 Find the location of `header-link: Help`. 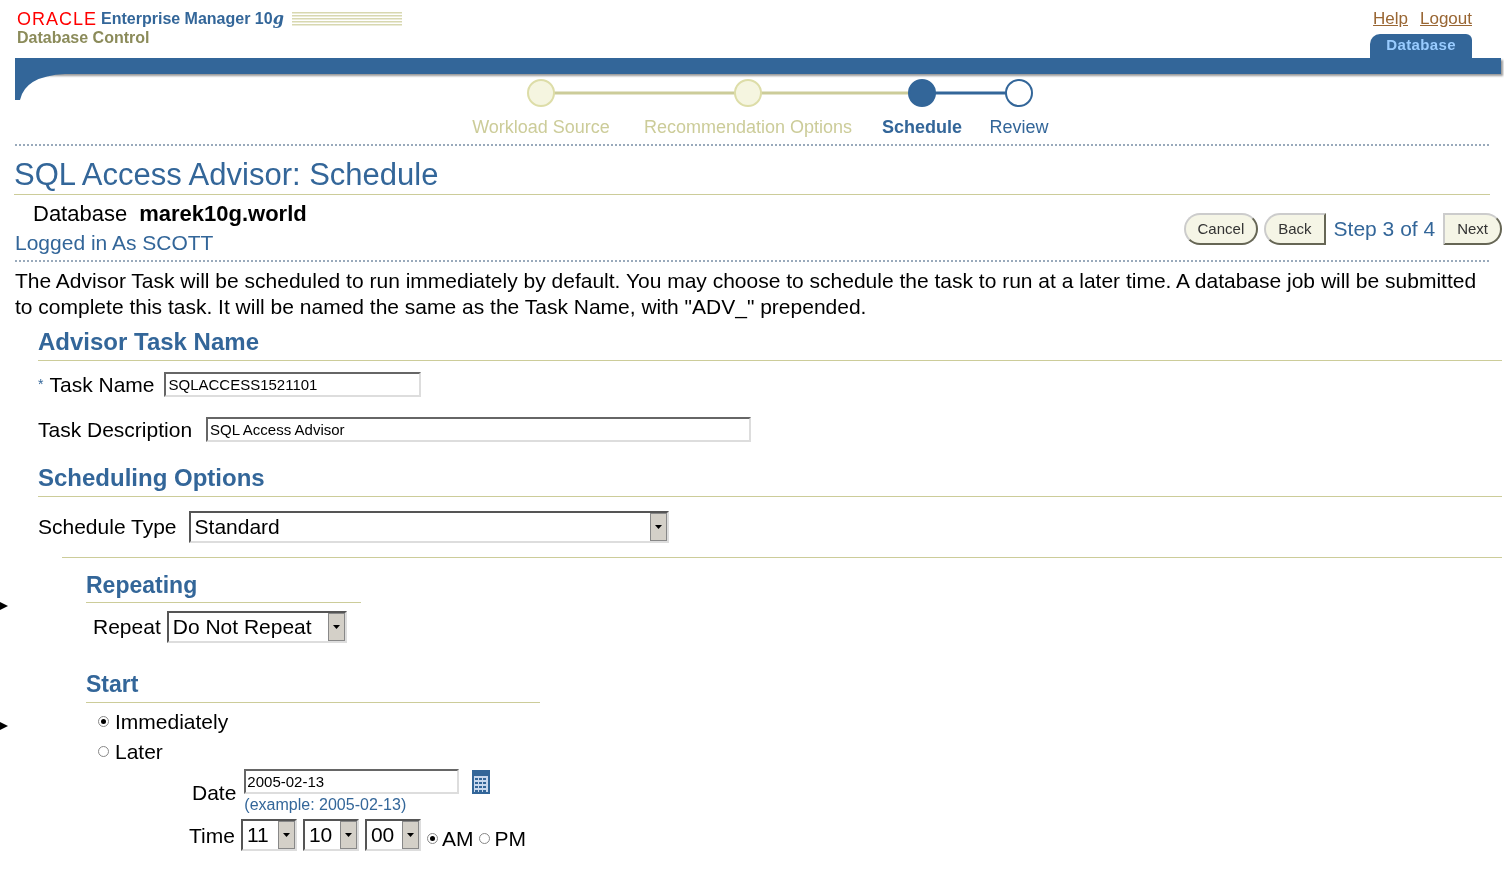

header-link: Help is located at coordinates (1390, 19).